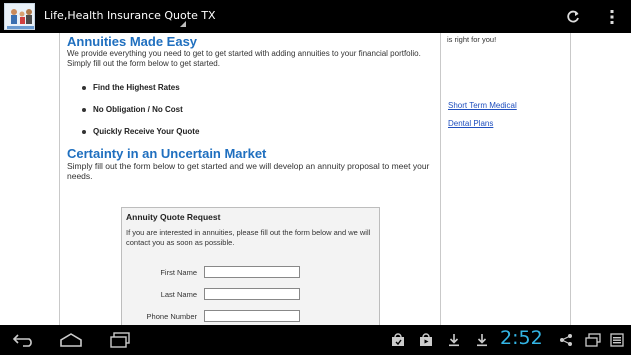 Image resolution: width=631 pixels, height=355 pixels. Describe the element at coordinates (566, 340) in the screenshot. I see `share-icon` at that location.